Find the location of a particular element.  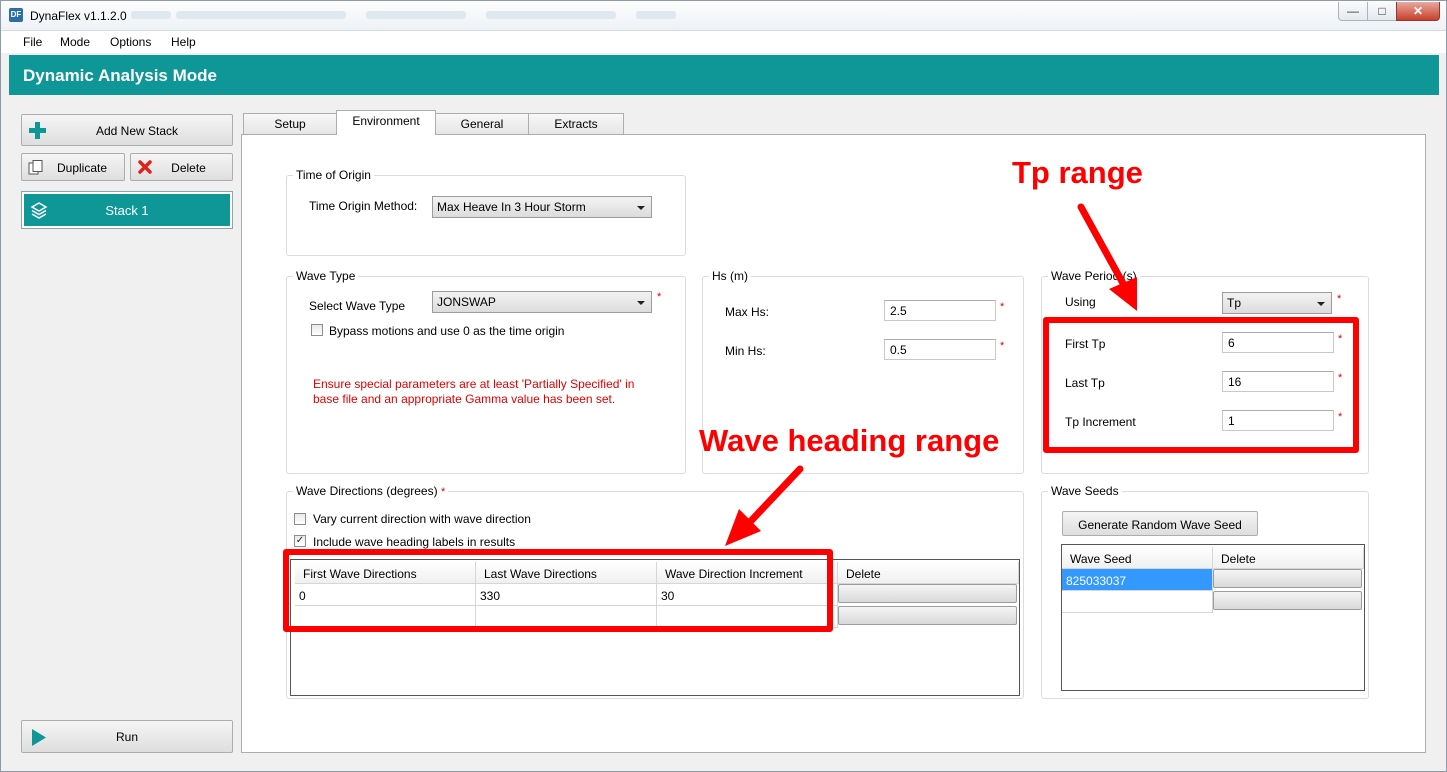

wave-type-title: Wave Type is located at coordinates (326, 276).